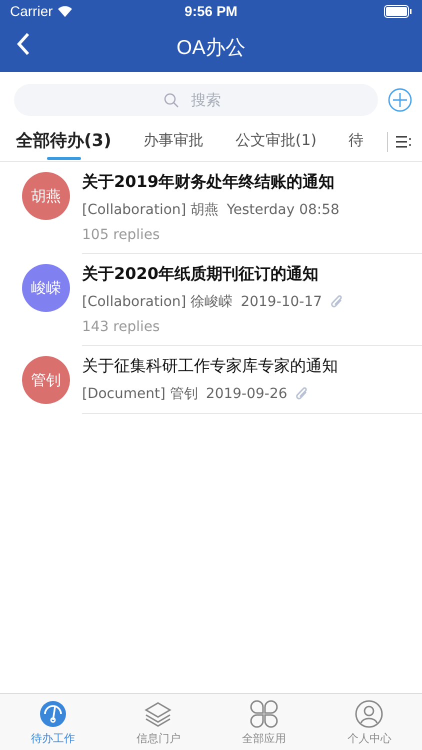 The width and height of the screenshot is (422, 750). I want to click on user-icon, so click(369, 714).